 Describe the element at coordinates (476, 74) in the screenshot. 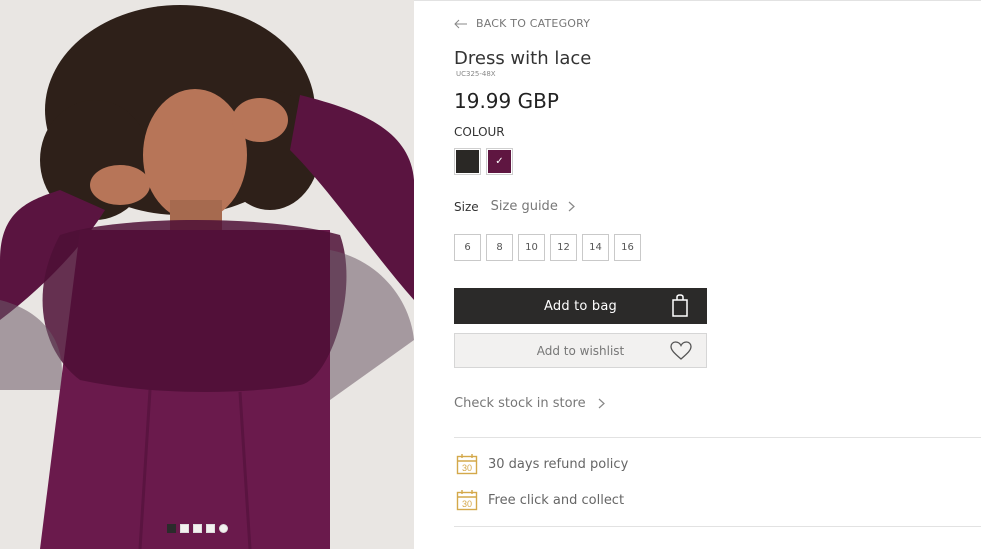

I see `product-sku: UC325-48X` at that location.